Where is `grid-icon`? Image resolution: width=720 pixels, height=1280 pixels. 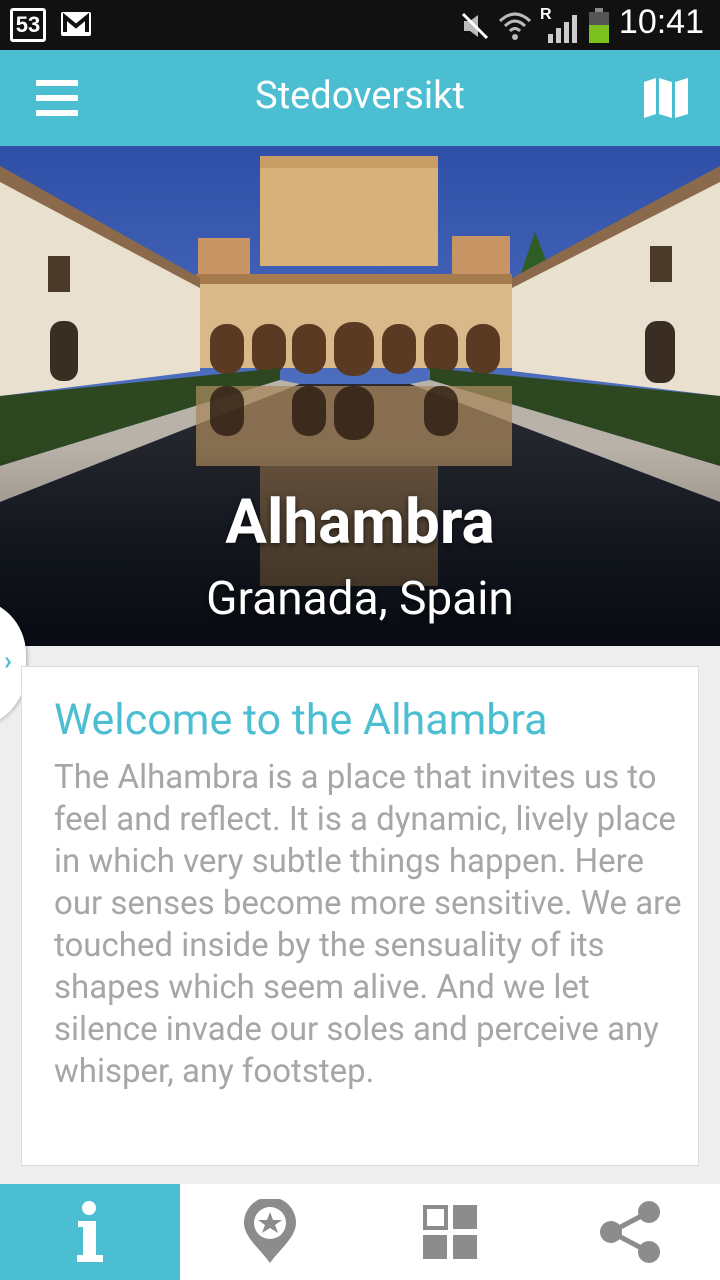 grid-icon is located at coordinates (450, 1232).